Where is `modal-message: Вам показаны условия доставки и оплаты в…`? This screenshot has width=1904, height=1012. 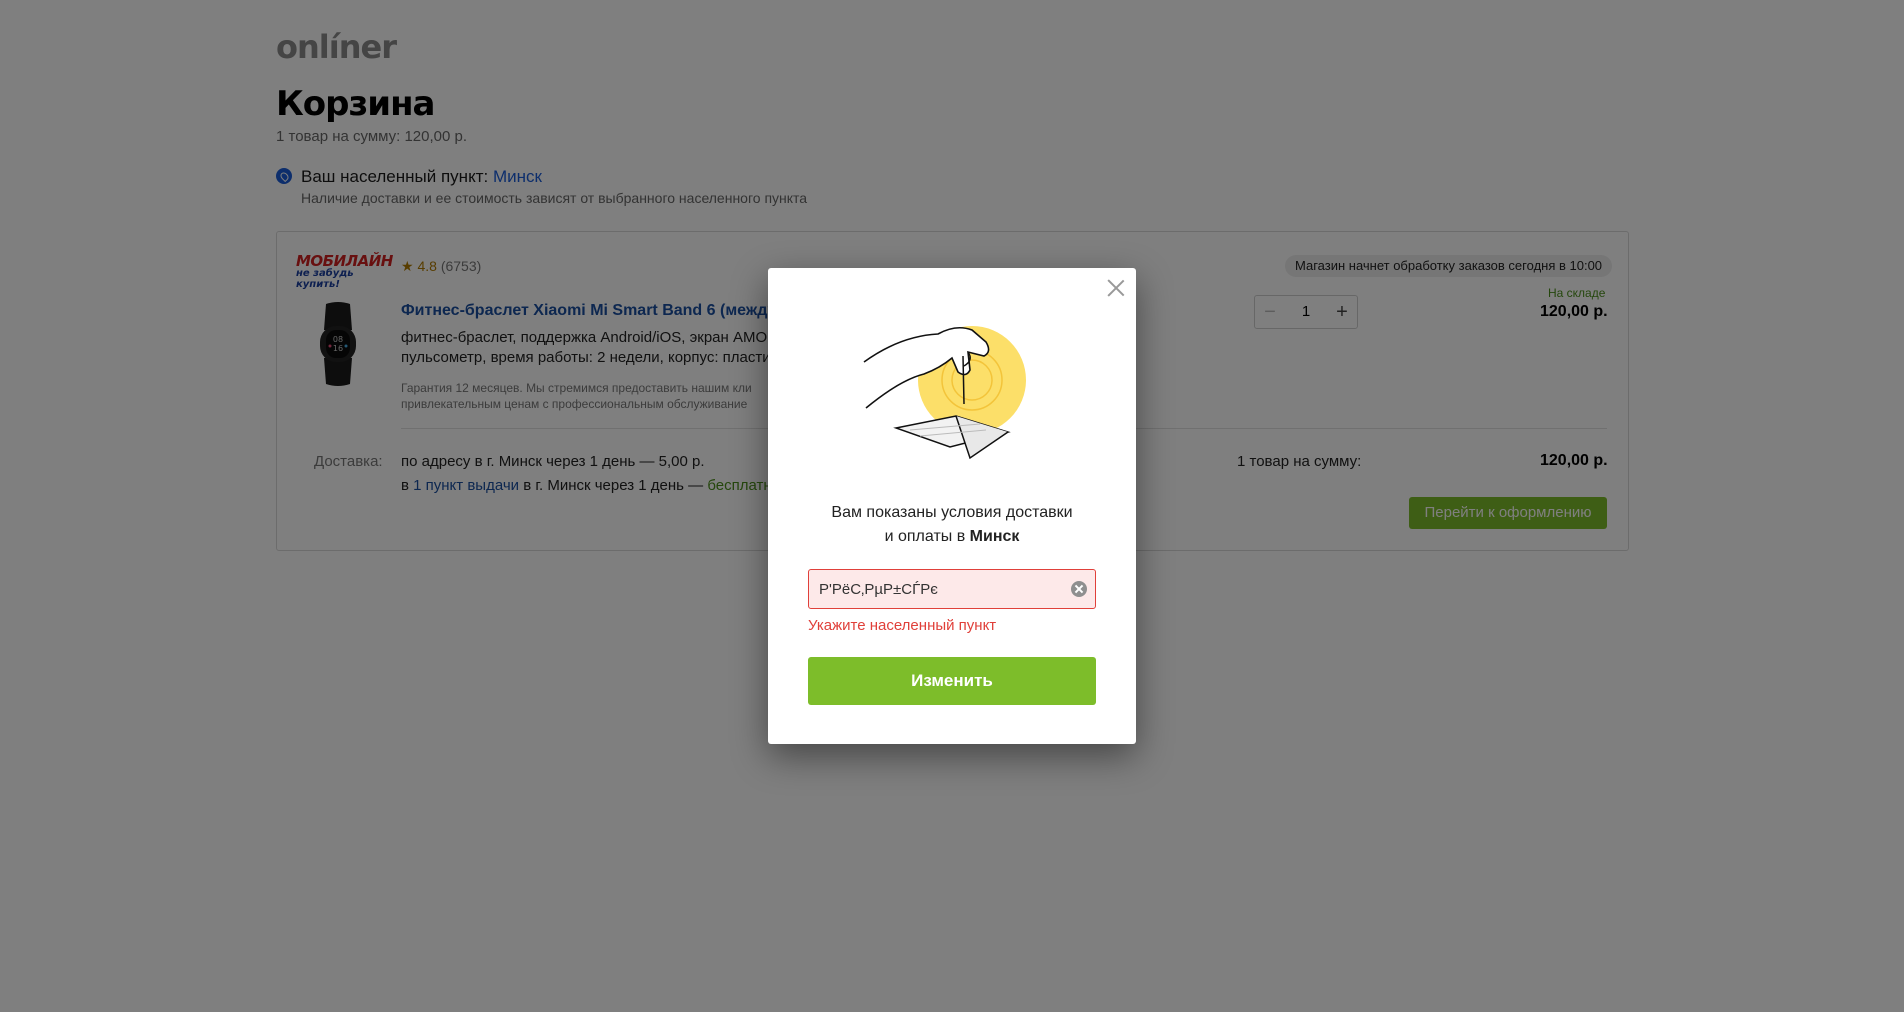
modal-message: Вам показаны условия доставки и оплаты в… is located at coordinates (952, 525).